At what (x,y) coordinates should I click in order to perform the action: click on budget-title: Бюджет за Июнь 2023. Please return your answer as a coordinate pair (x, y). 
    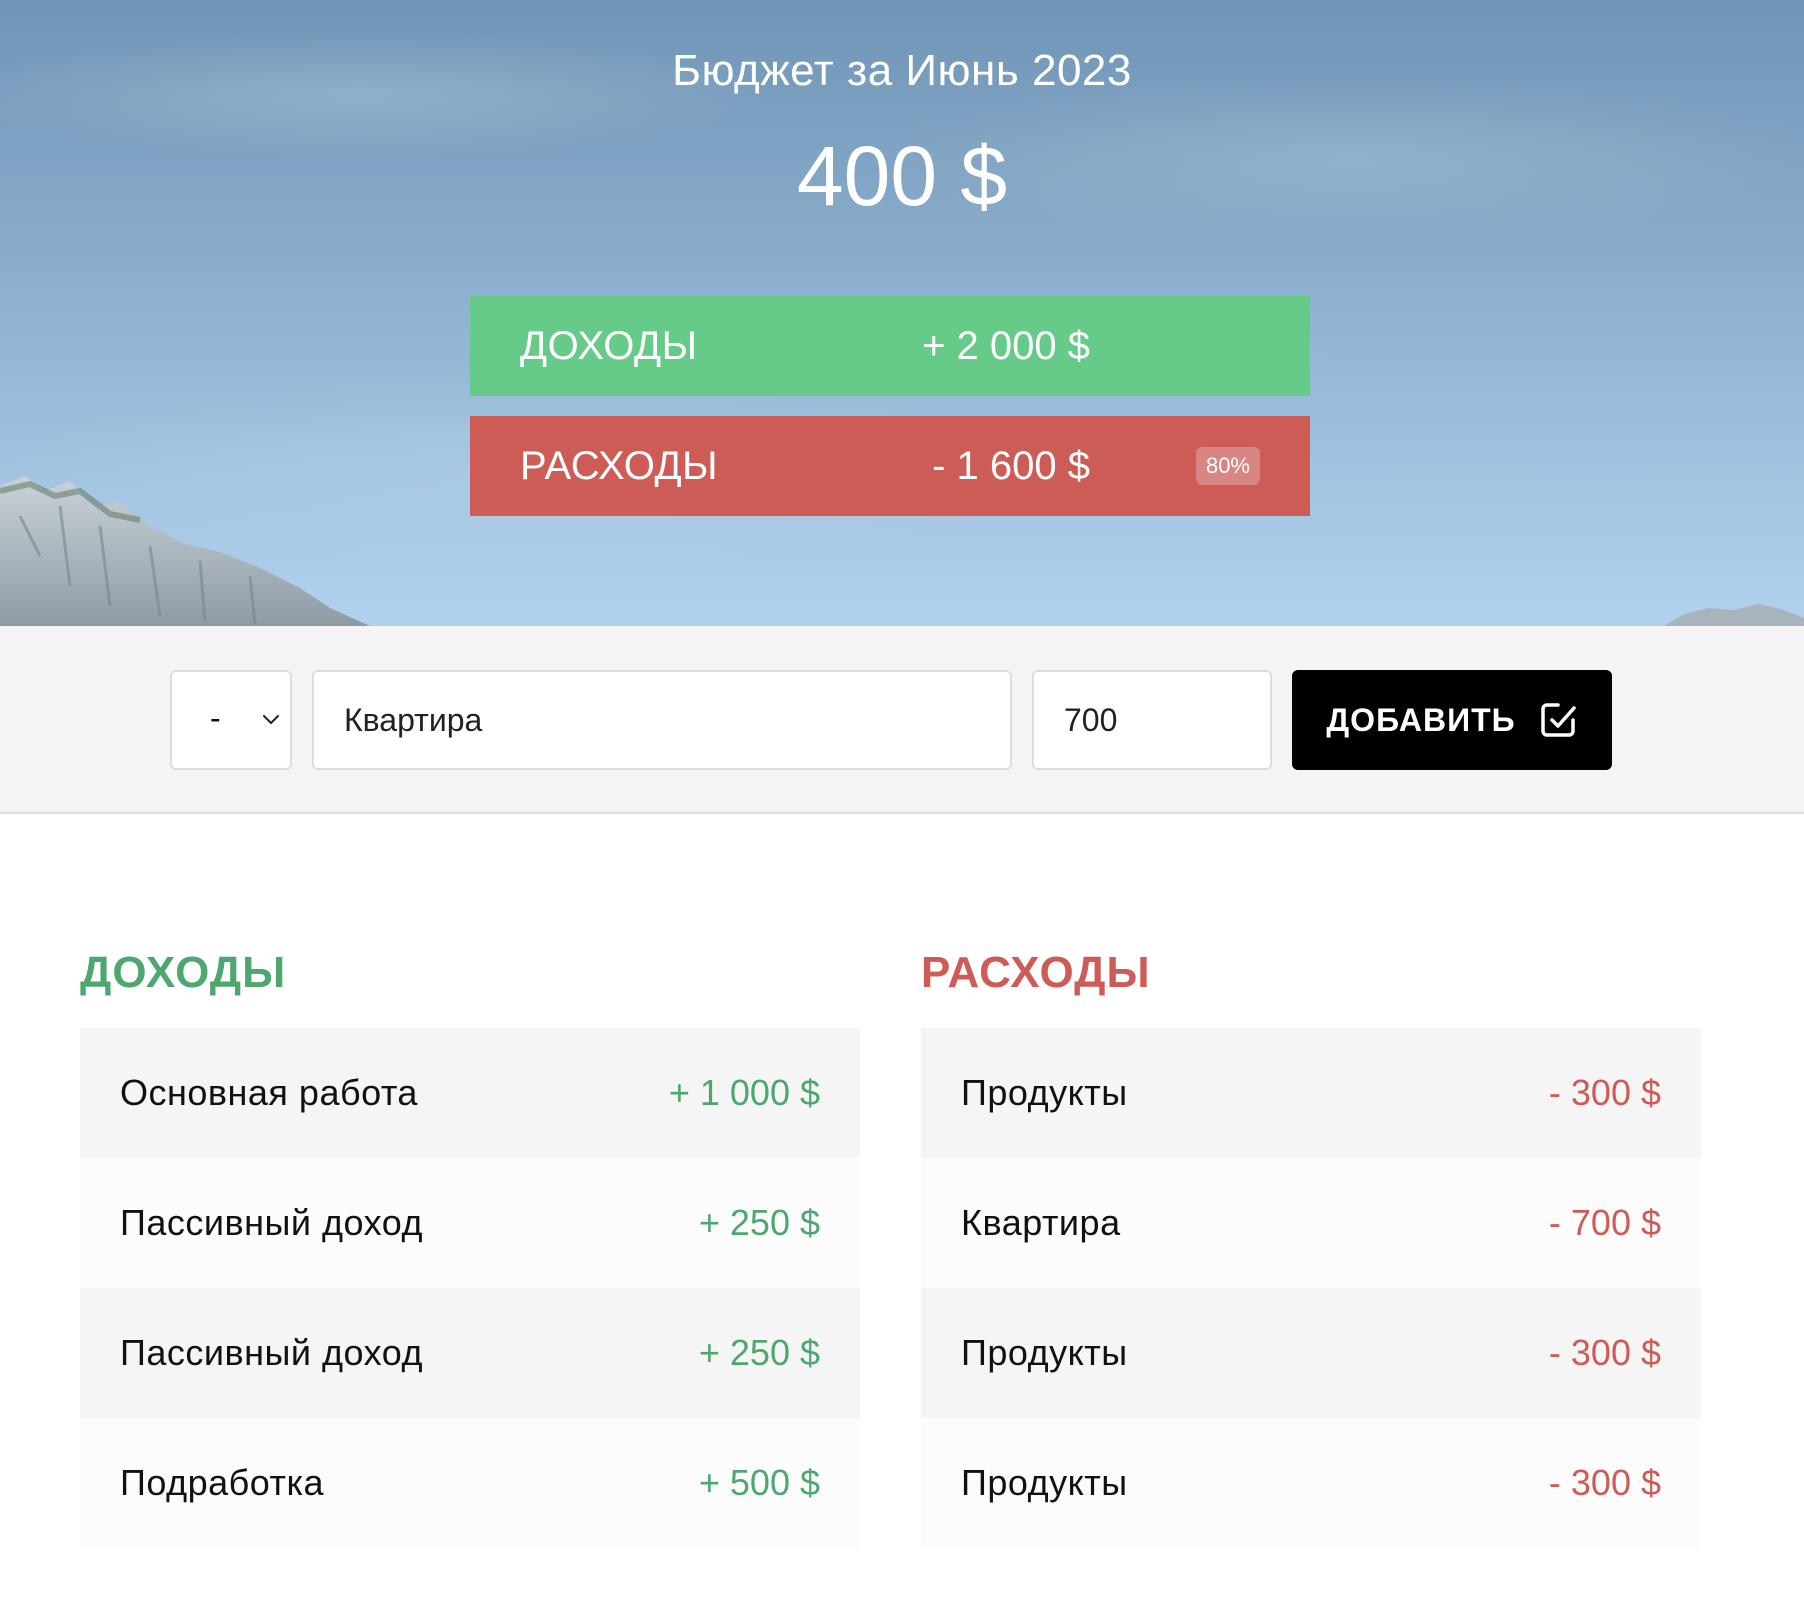
    Looking at the image, I should click on (902, 70).